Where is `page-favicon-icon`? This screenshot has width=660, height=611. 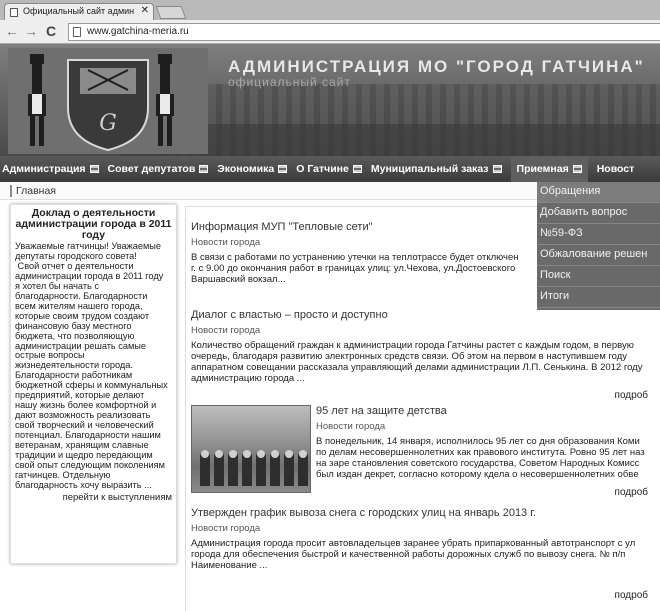
page-favicon-icon is located at coordinates (14, 12).